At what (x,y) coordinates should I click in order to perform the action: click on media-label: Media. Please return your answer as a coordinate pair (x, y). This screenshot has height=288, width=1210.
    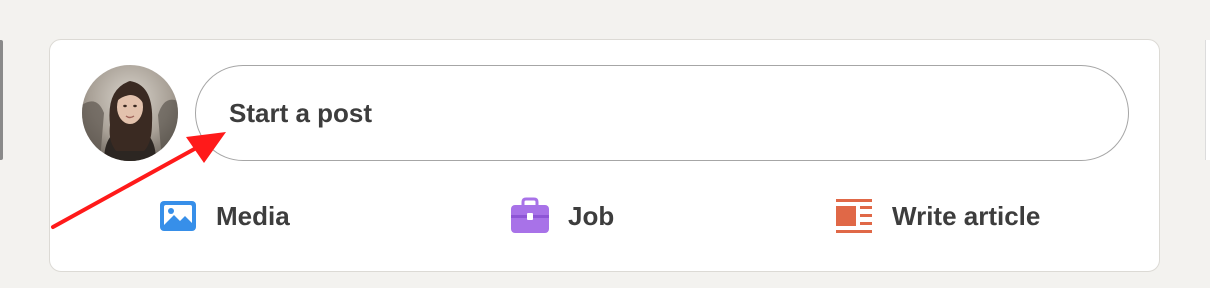
    Looking at the image, I should click on (253, 215).